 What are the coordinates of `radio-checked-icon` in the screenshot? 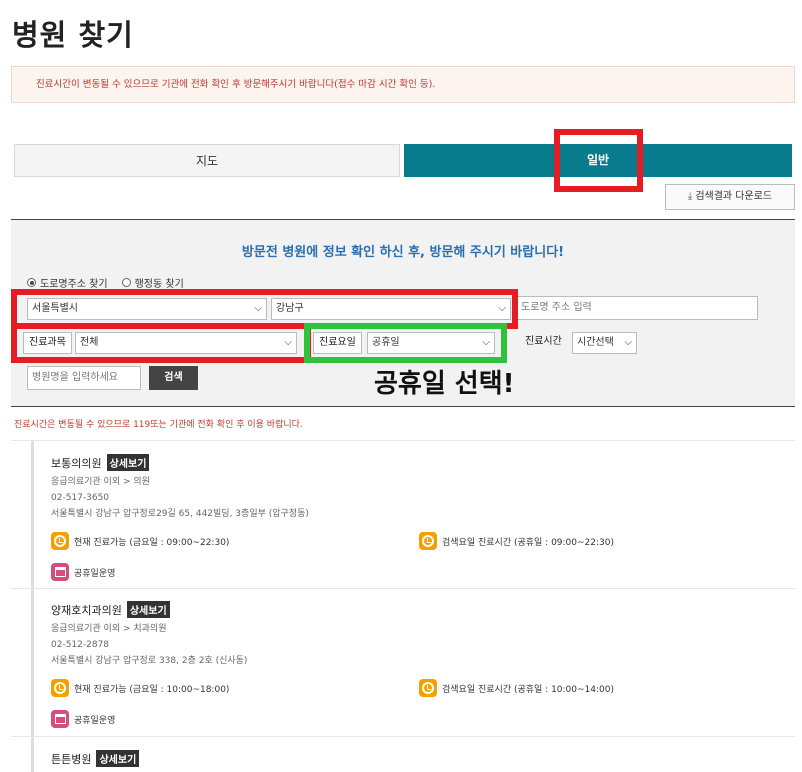 It's located at (31, 282).